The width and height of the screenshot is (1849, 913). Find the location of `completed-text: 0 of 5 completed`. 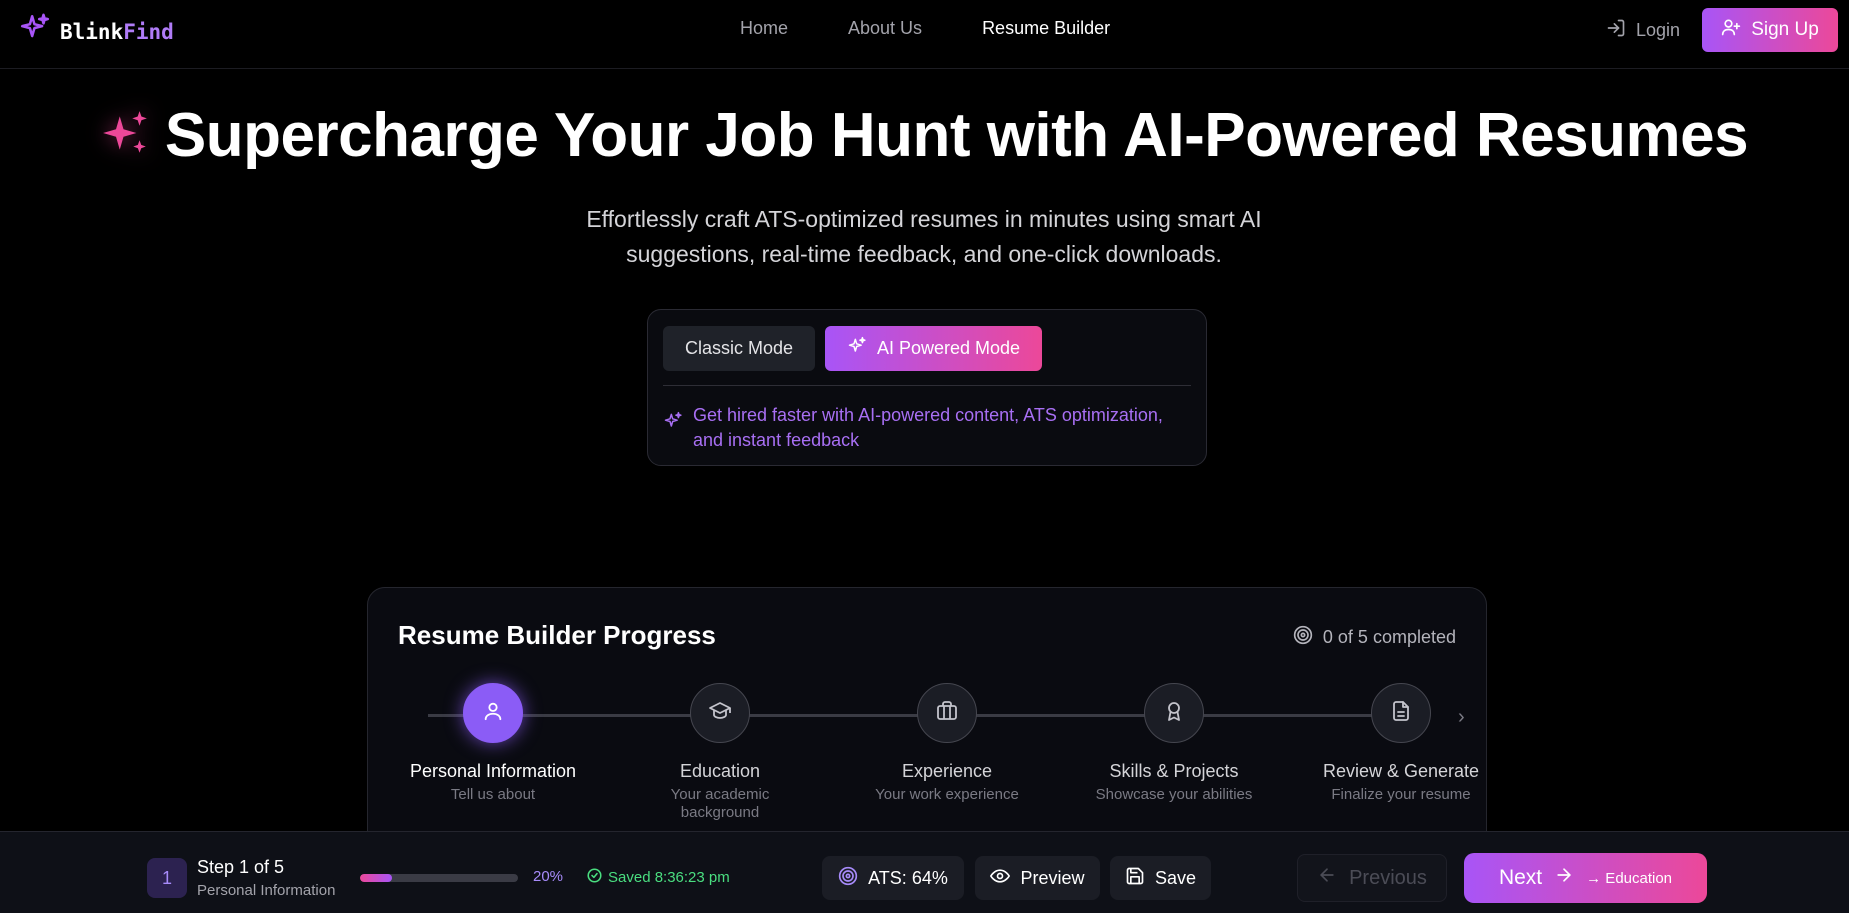

completed-text: 0 of 5 completed is located at coordinates (1389, 637).